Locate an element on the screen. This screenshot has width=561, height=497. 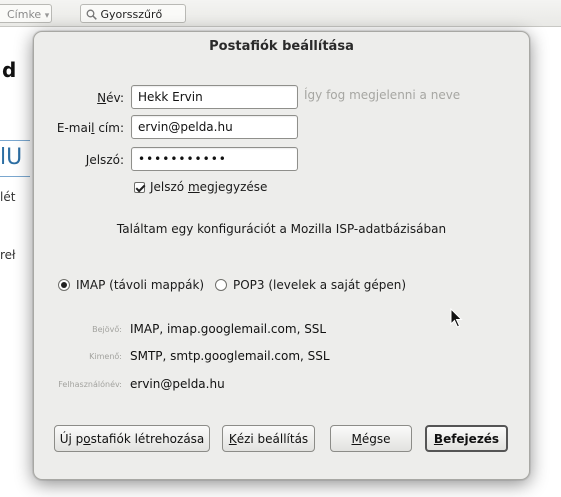
dialog-title: Postafiók beállítása is located at coordinates (281, 46).